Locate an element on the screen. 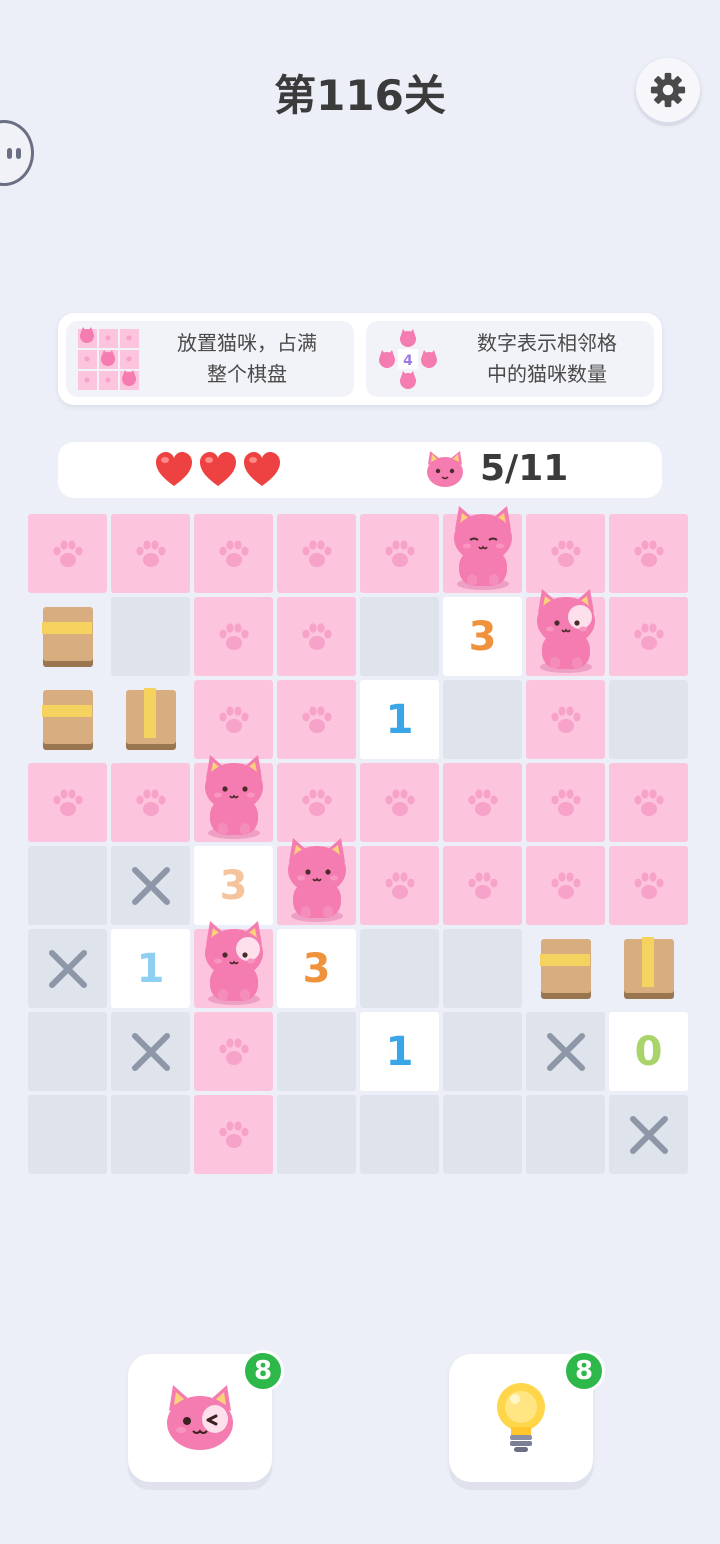 The height and width of the screenshot is (1544, 720). level-title: 第116关 is located at coordinates (360, 95).